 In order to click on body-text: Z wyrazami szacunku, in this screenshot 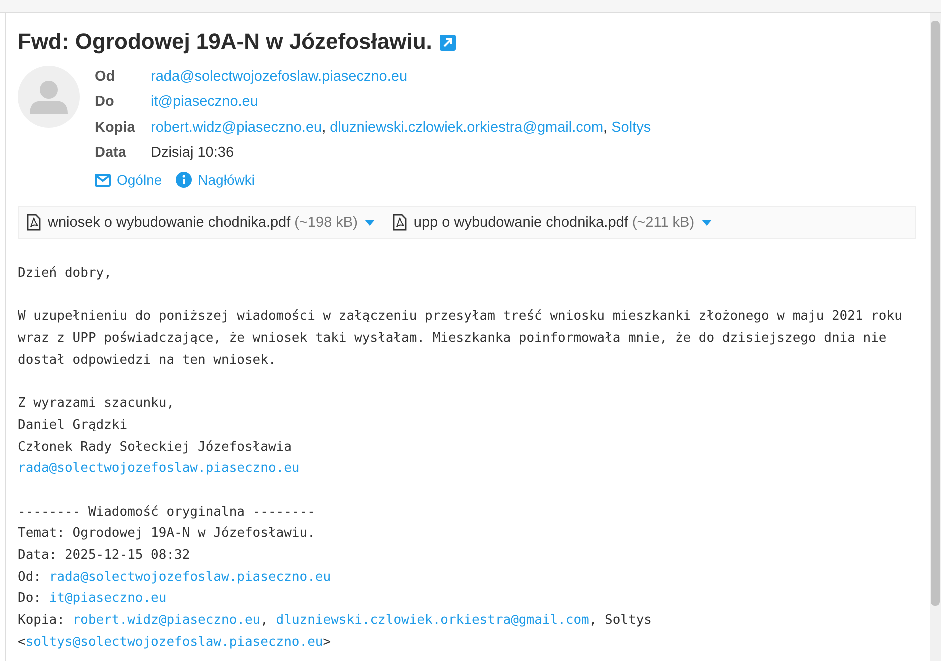, I will do `click(96, 404)`.